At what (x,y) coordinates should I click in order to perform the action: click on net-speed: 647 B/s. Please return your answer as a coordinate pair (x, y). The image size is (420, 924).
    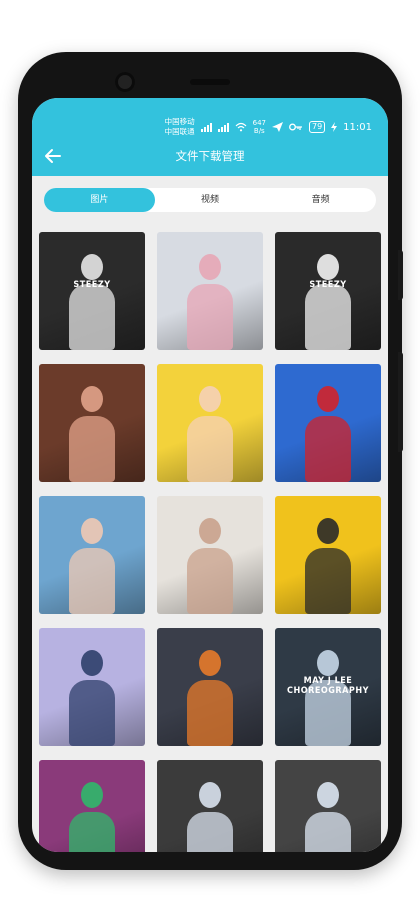
    Looking at the image, I should click on (259, 127).